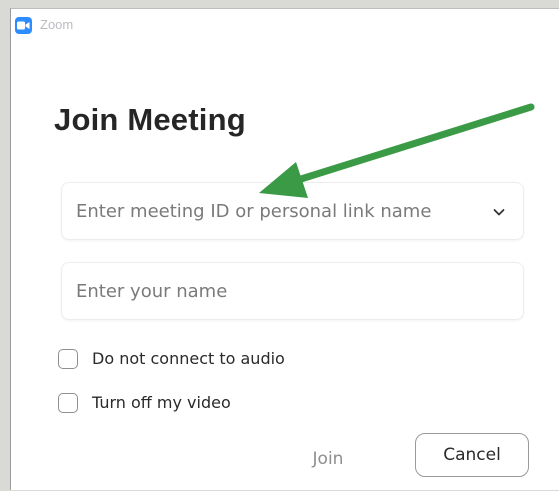 The width and height of the screenshot is (559, 491). I want to click on audio-option-label: Do not connect to audio, so click(188, 358).